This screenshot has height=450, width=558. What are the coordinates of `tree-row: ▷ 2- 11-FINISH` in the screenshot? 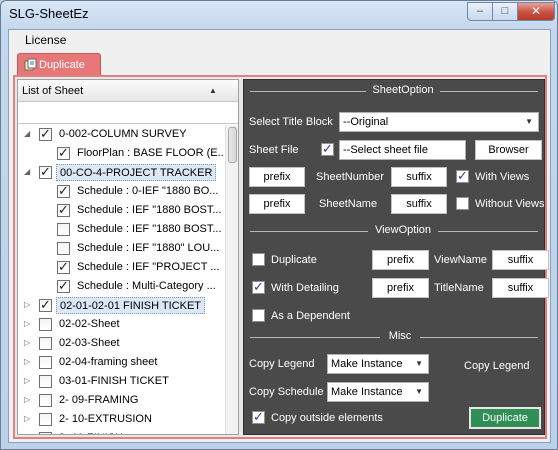 It's located at (121, 431).